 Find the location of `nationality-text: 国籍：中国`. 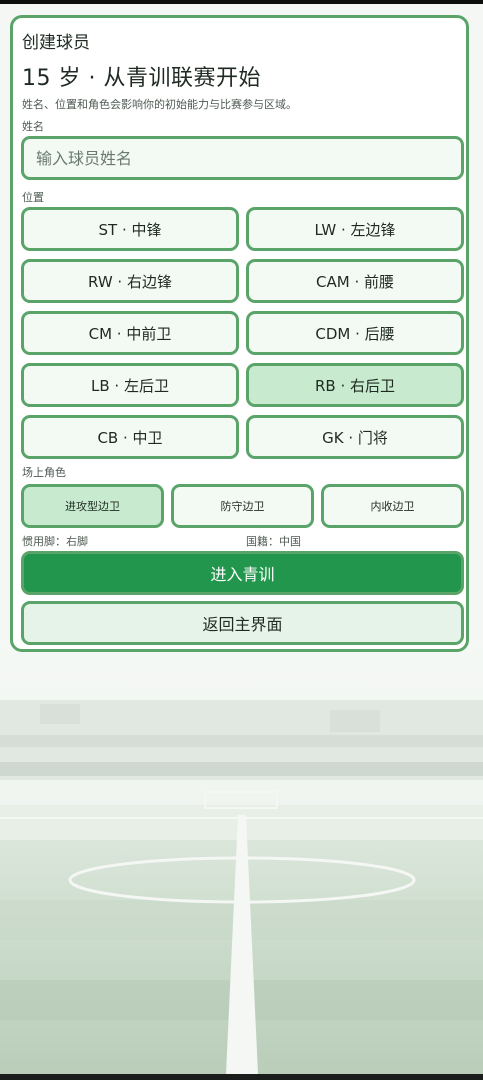

nationality-text: 国籍：中国 is located at coordinates (273, 541).